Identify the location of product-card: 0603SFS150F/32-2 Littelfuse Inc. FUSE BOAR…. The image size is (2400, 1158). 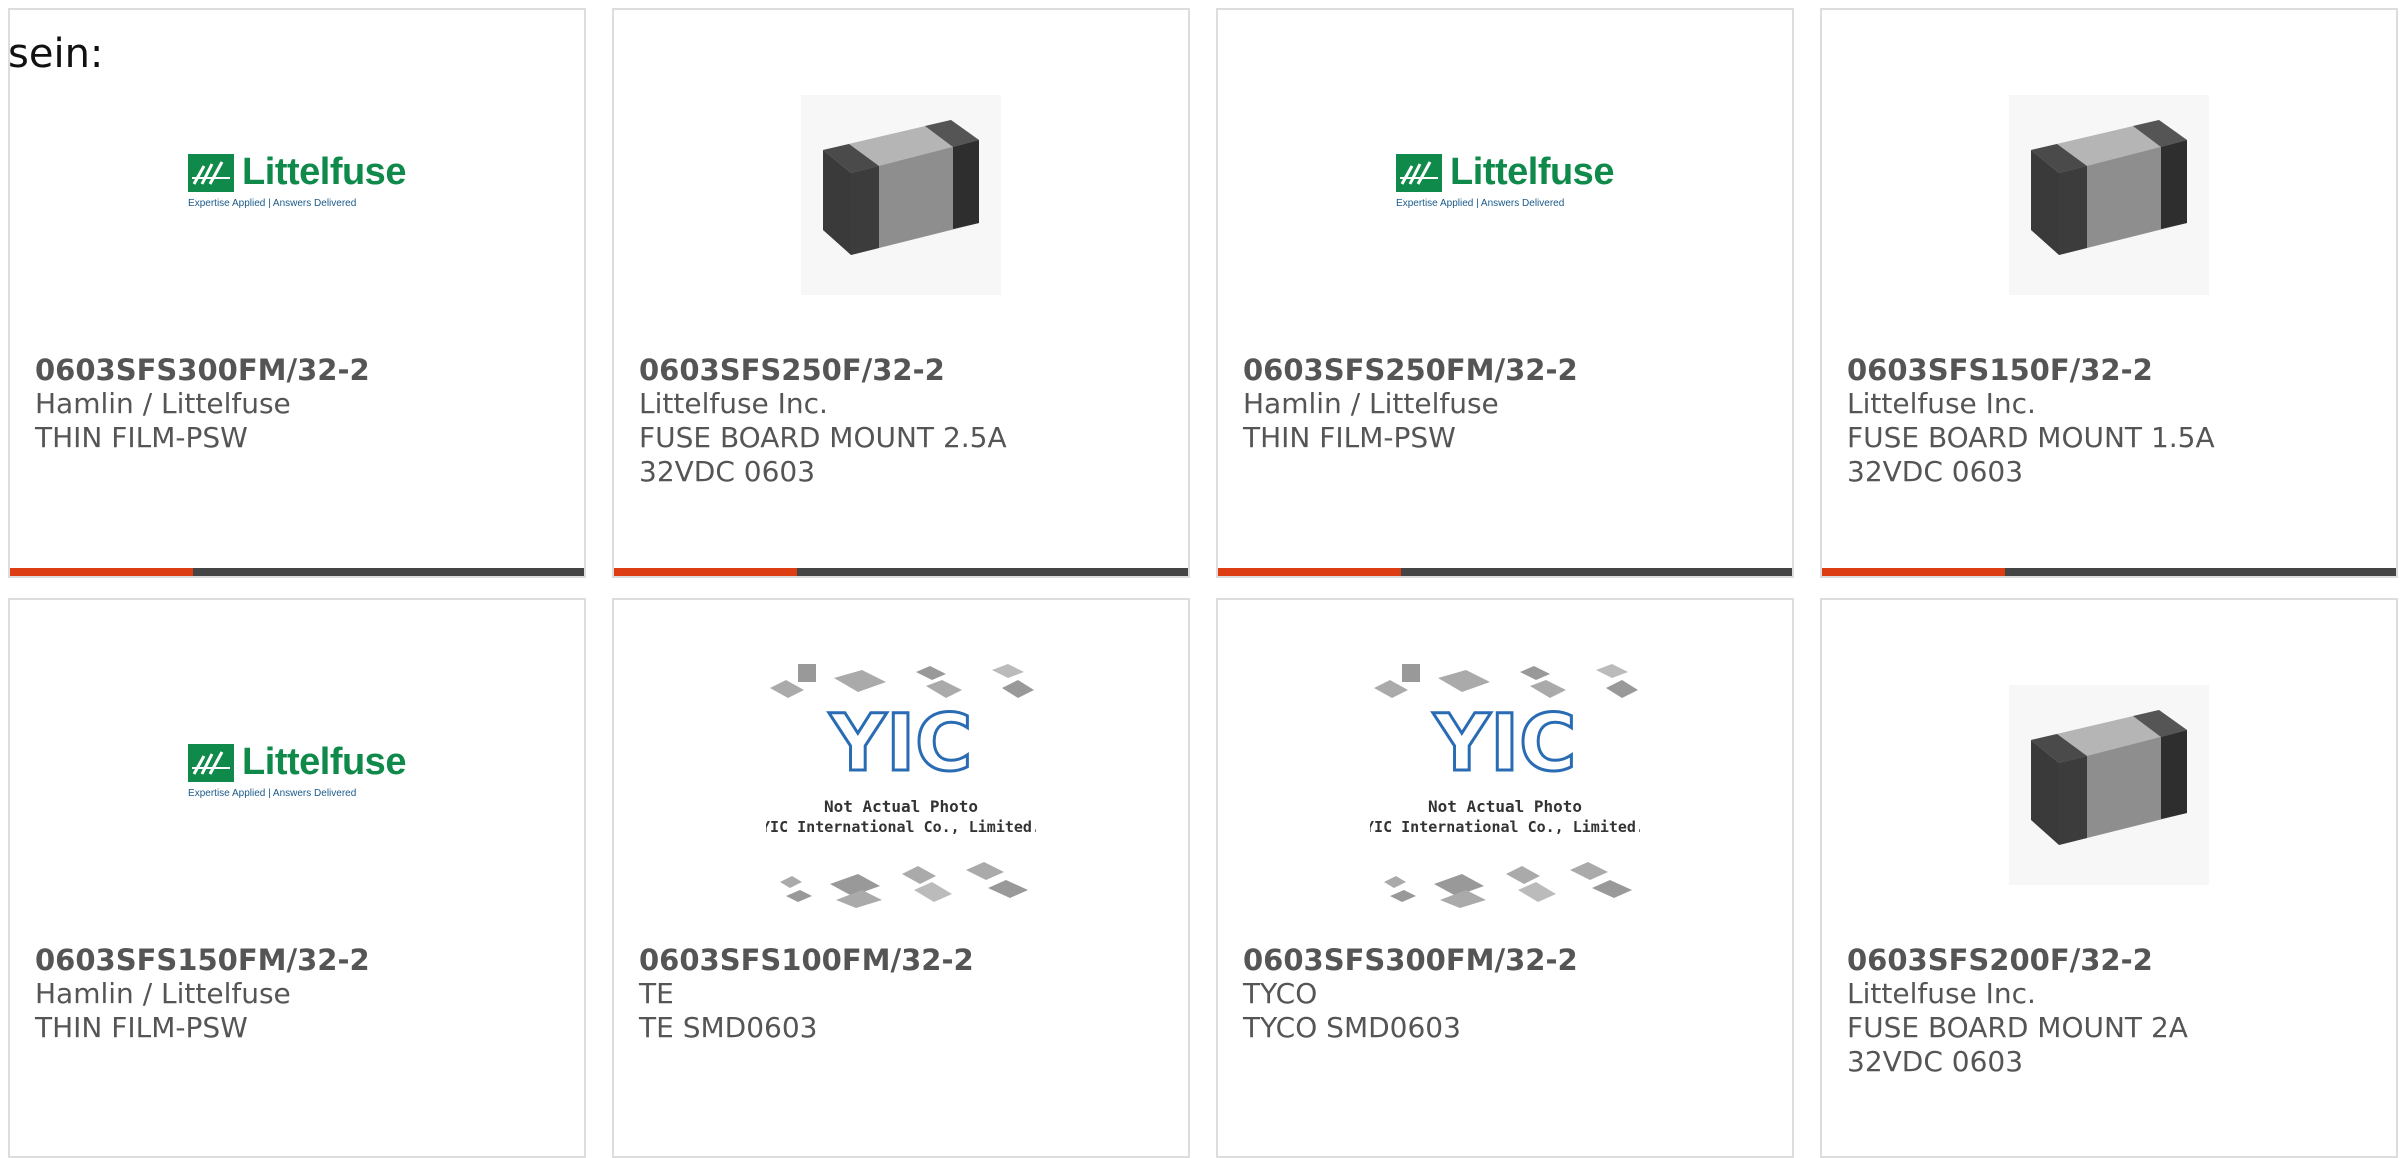
(2109, 293).